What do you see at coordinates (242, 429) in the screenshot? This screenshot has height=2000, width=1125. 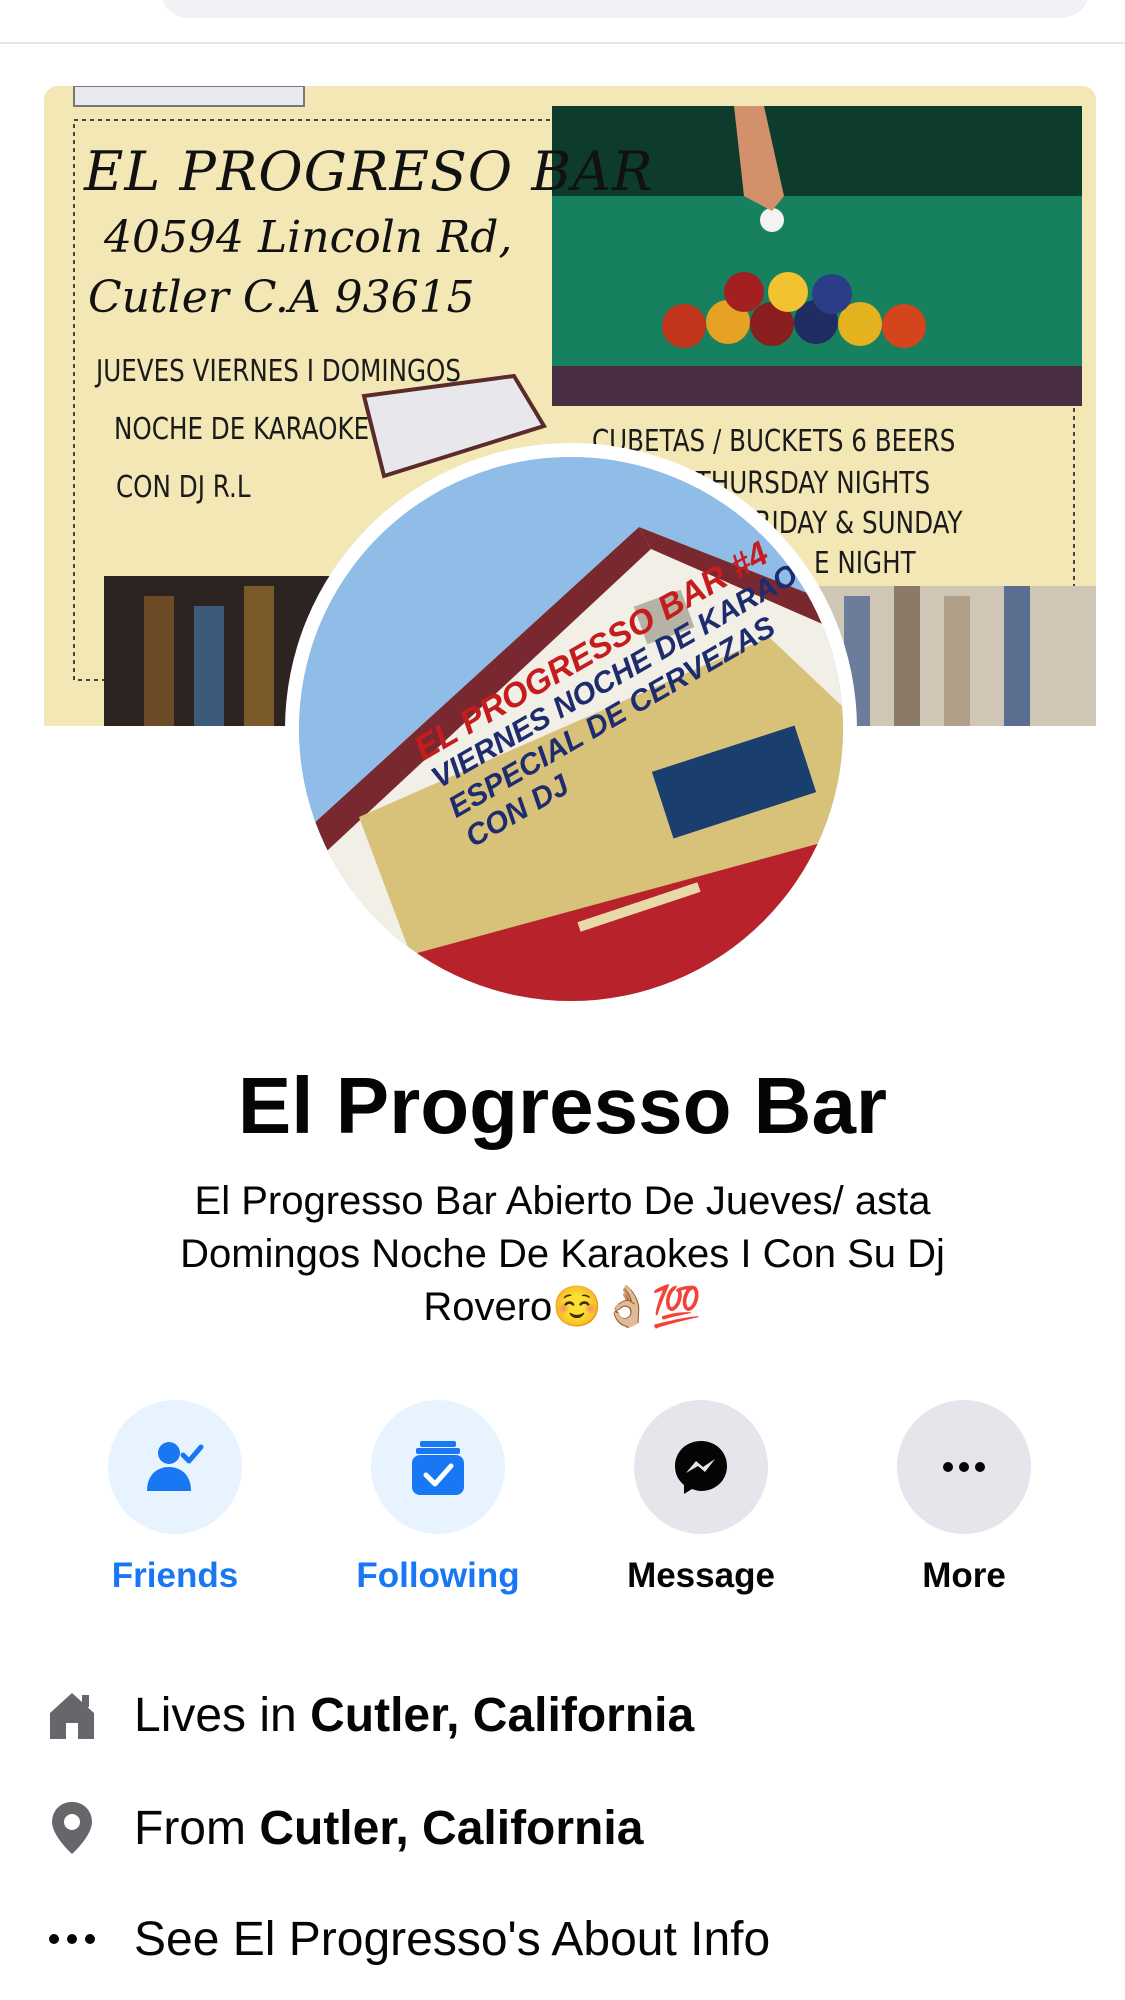 I see `flyer-karaoke: NOCHE DE KARAOKE` at bounding box center [242, 429].